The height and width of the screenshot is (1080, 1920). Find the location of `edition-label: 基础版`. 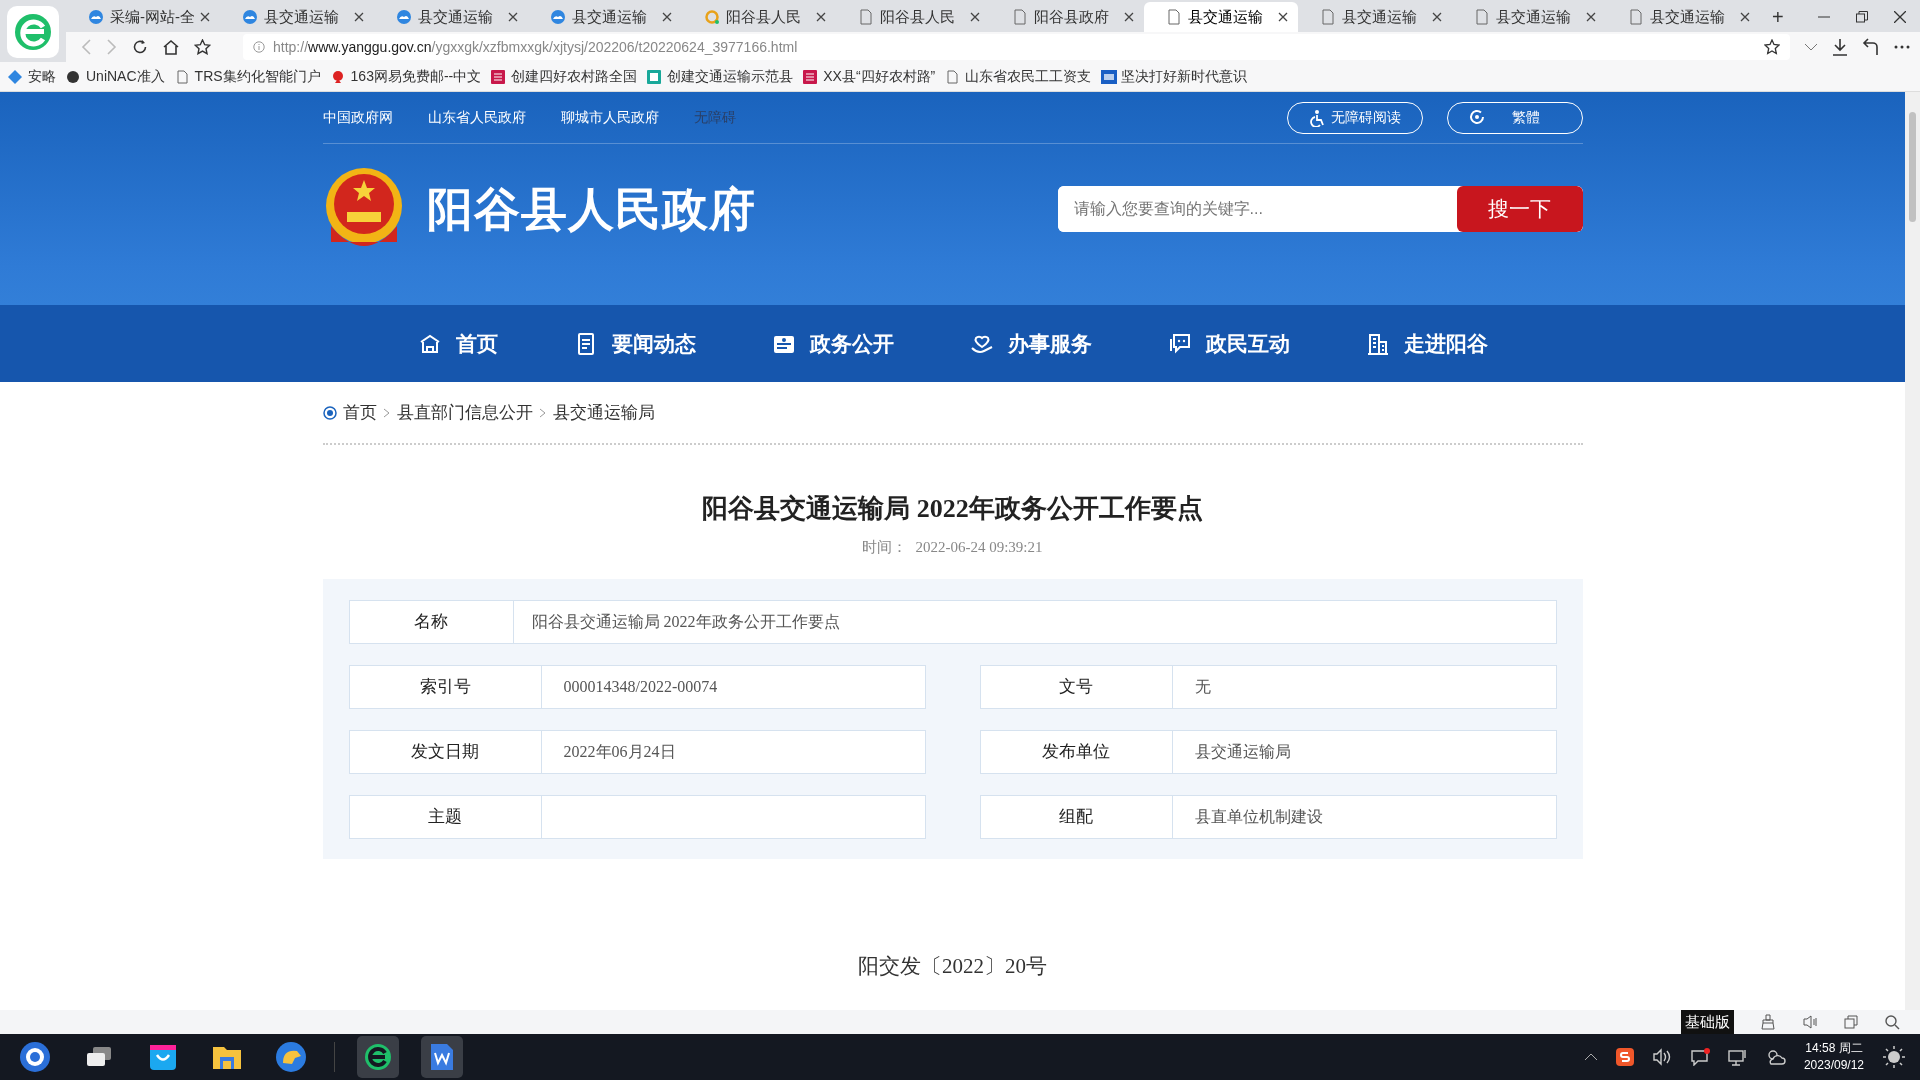

edition-label: 基础版 is located at coordinates (1707, 1022).